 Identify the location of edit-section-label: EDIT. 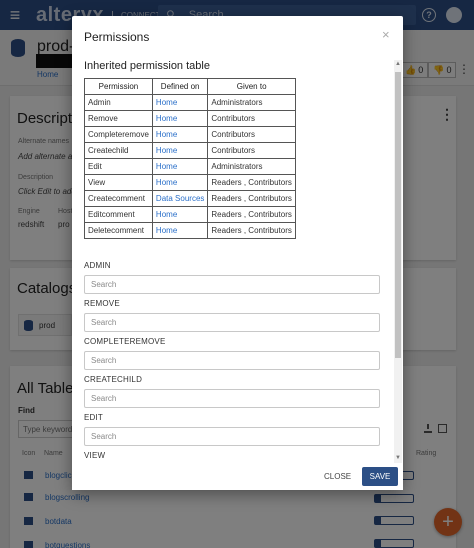
(94, 417).